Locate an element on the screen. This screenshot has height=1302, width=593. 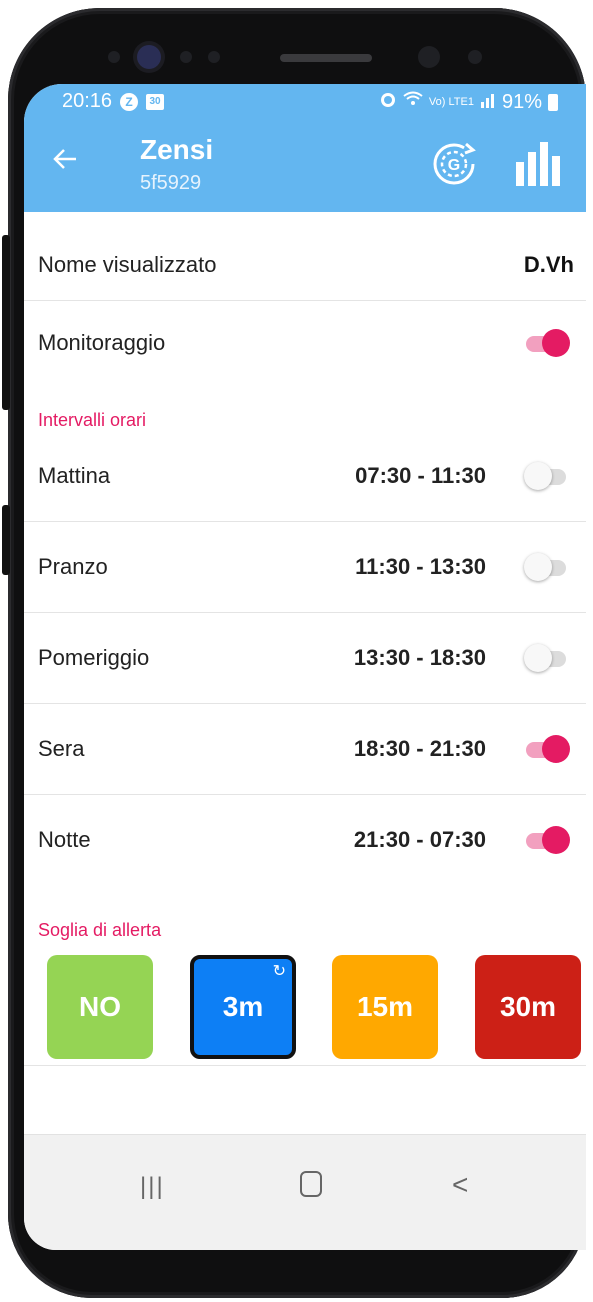
home-button is located at coordinates (311, 1184).